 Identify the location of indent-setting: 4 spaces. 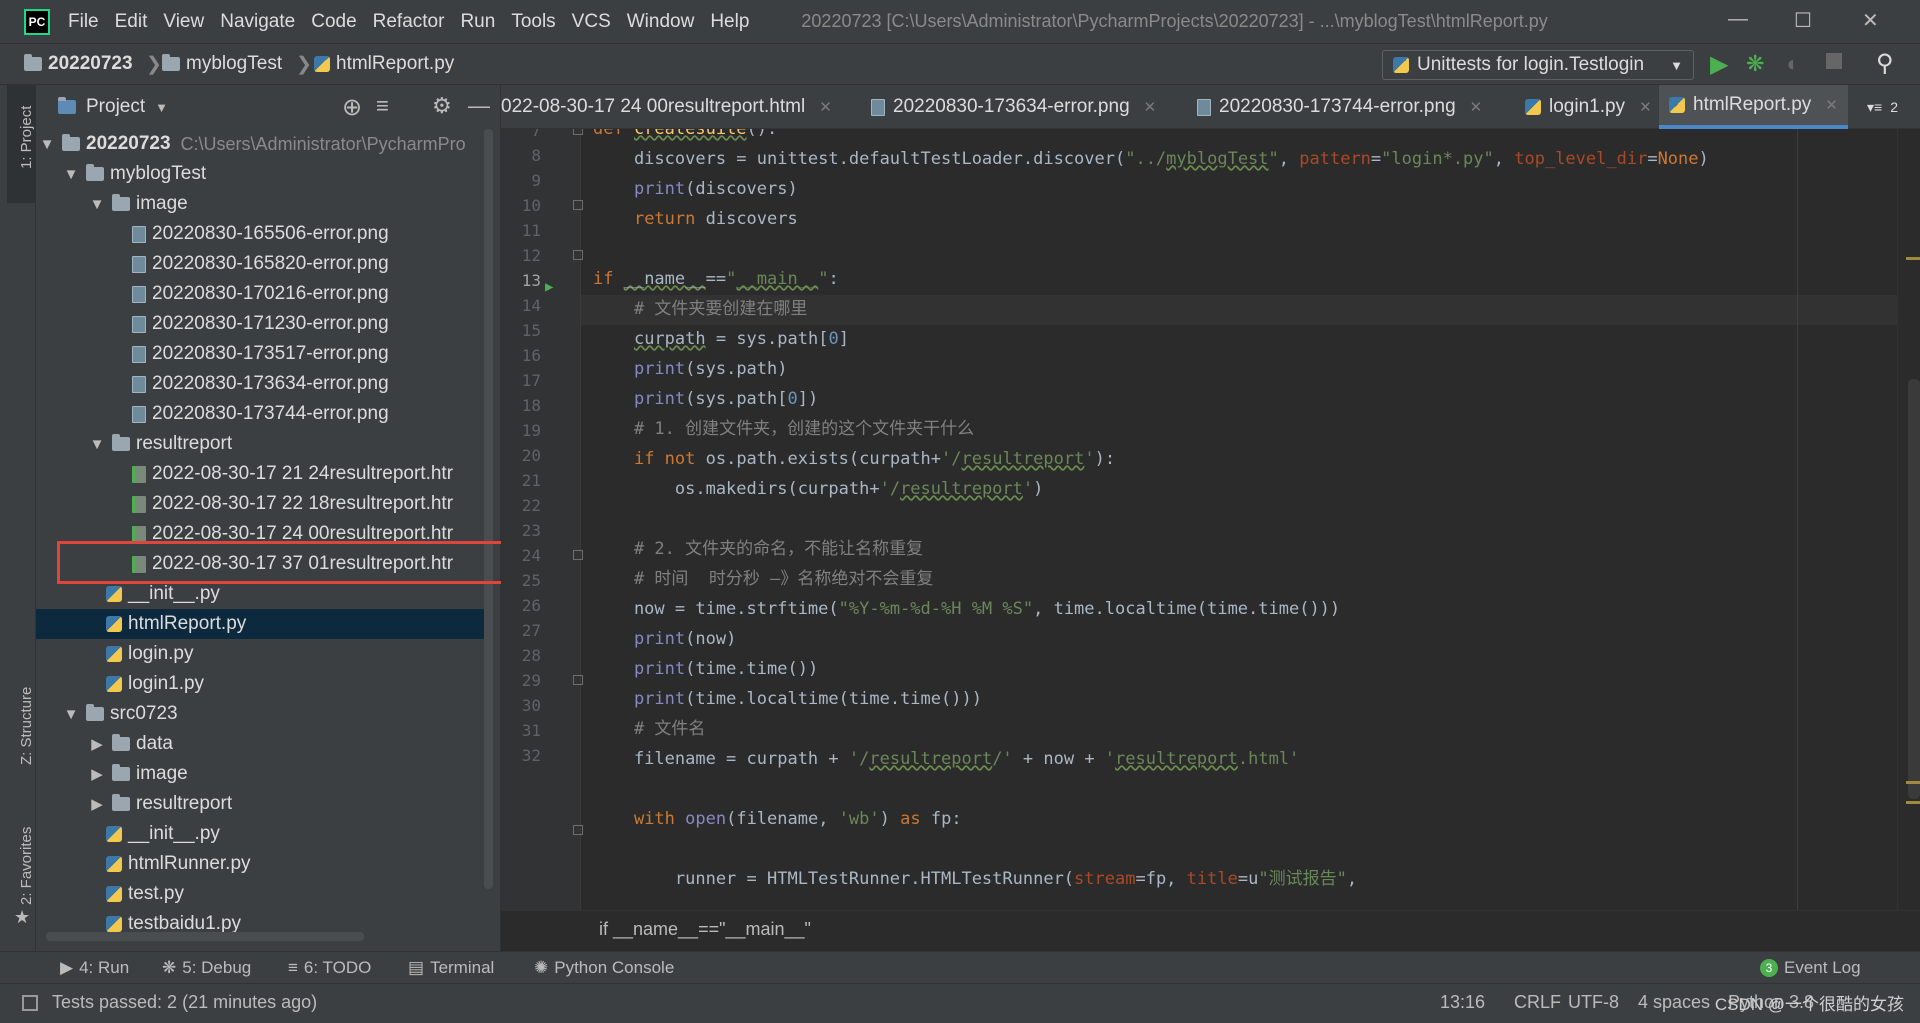
(1674, 1002).